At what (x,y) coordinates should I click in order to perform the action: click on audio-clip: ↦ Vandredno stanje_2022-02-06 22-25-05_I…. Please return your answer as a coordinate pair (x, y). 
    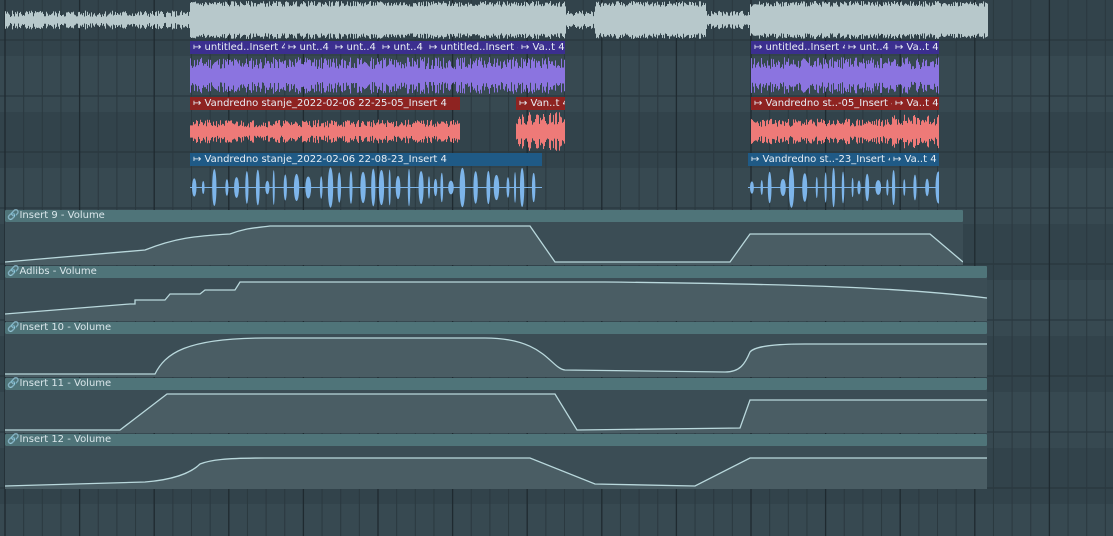
    Looking at the image, I should click on (325, 125).